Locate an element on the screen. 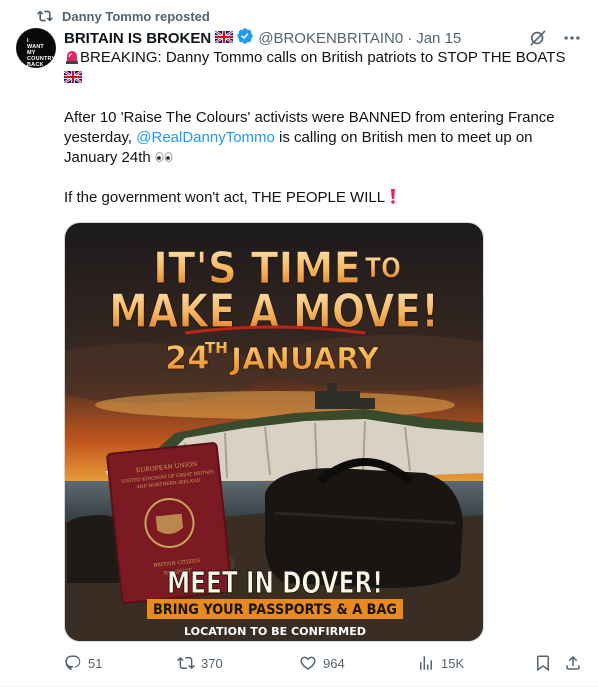 The width and height of the screenshot is (598, 687). tweet-date: Jan 15 is located at coordinates (438, 38).